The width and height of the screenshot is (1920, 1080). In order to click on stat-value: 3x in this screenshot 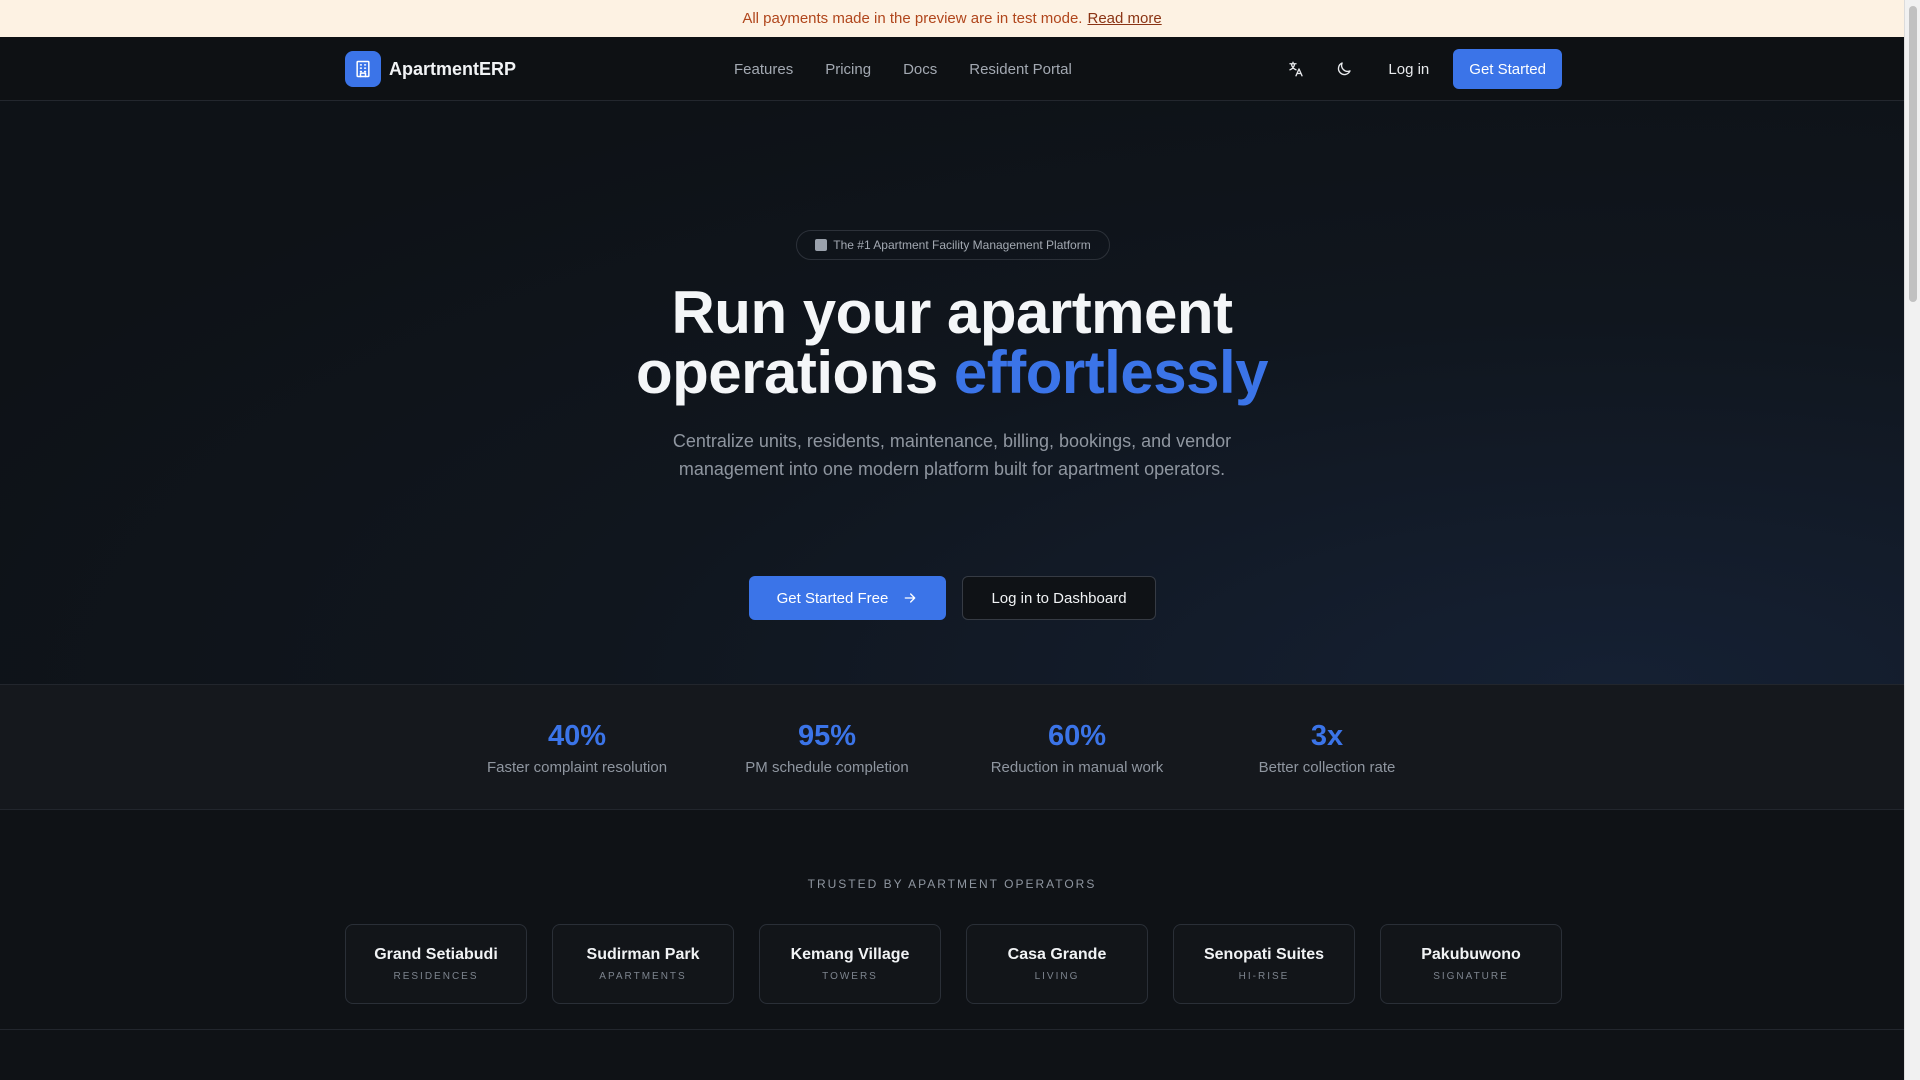, I will do `click(1327, 736)`.